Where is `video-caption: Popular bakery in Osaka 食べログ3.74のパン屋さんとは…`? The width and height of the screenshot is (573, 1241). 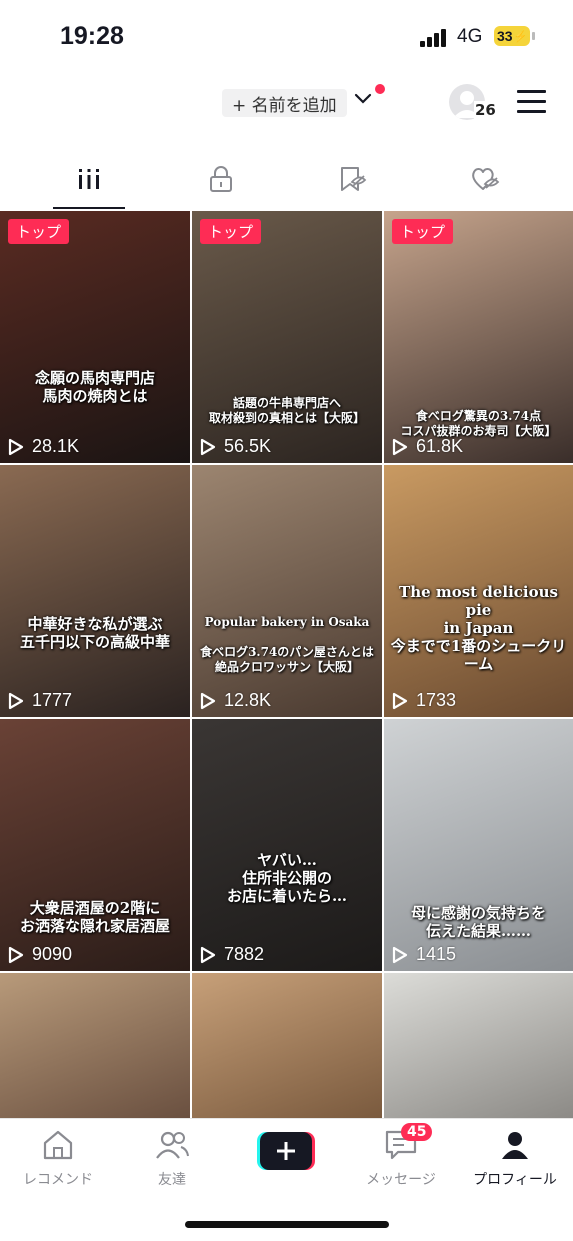
video-caption: Popular bakery in Osaka 食べログ3.74のパン屋さんとは… is located at coordinates (287, 644).